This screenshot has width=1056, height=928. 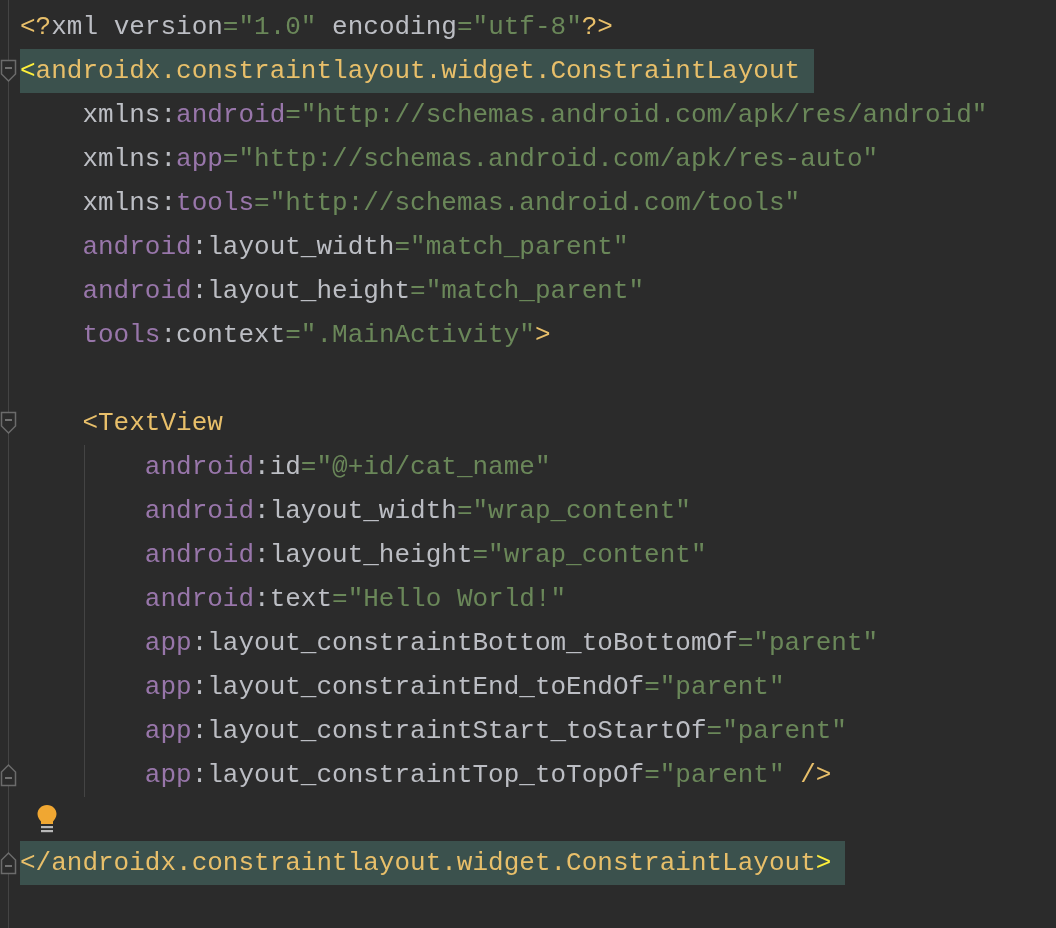 I want to click on code-line: app:layout_constraintStart_toStartOf="parent", so click(x=495, y=731).